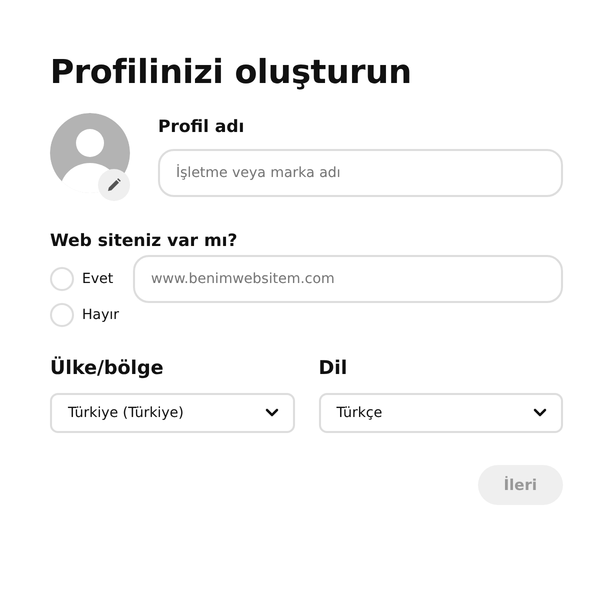 This screenshot has width=600, height=601. Describe the element at coordinates (98, 279) in the screenshot. I see `radio-label: Evet` at that location.